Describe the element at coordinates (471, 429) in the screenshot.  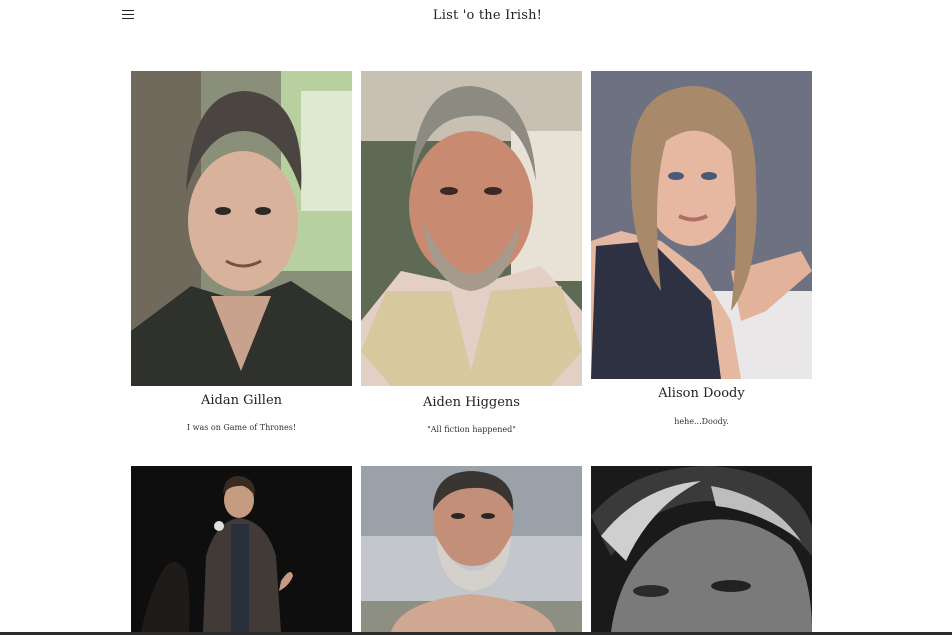
I see `person-quote: "All fiction happened"` at that location.